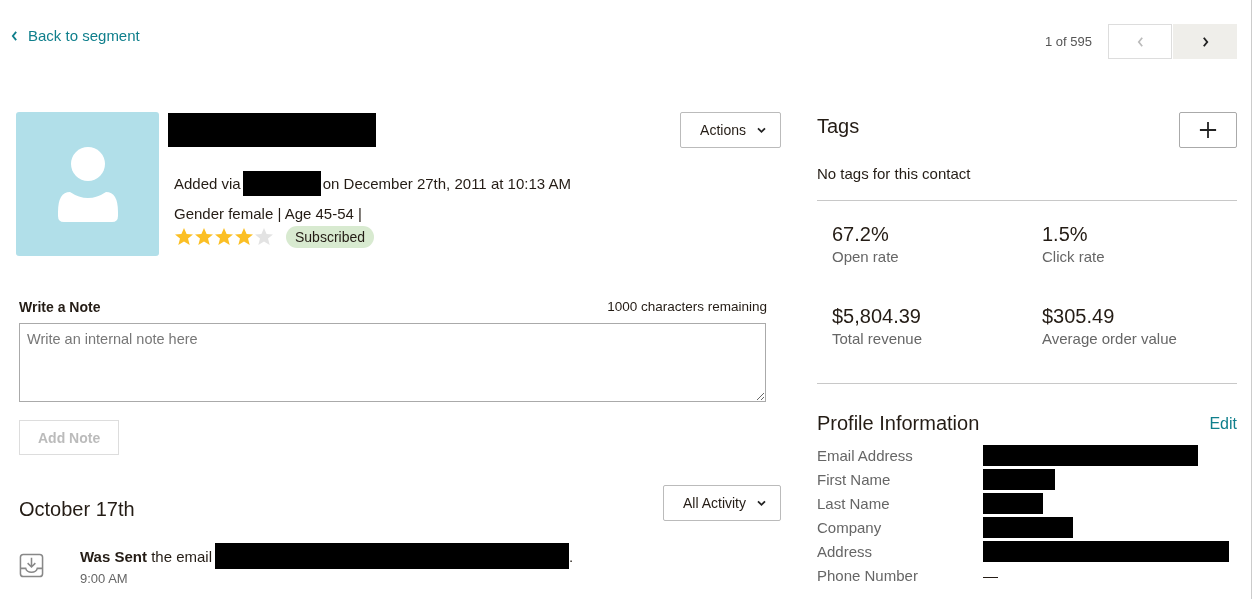  What do you see at coordinates (845, 551) in the screenshot?
I see `field-label: Address` at bounding box center [845, 551].